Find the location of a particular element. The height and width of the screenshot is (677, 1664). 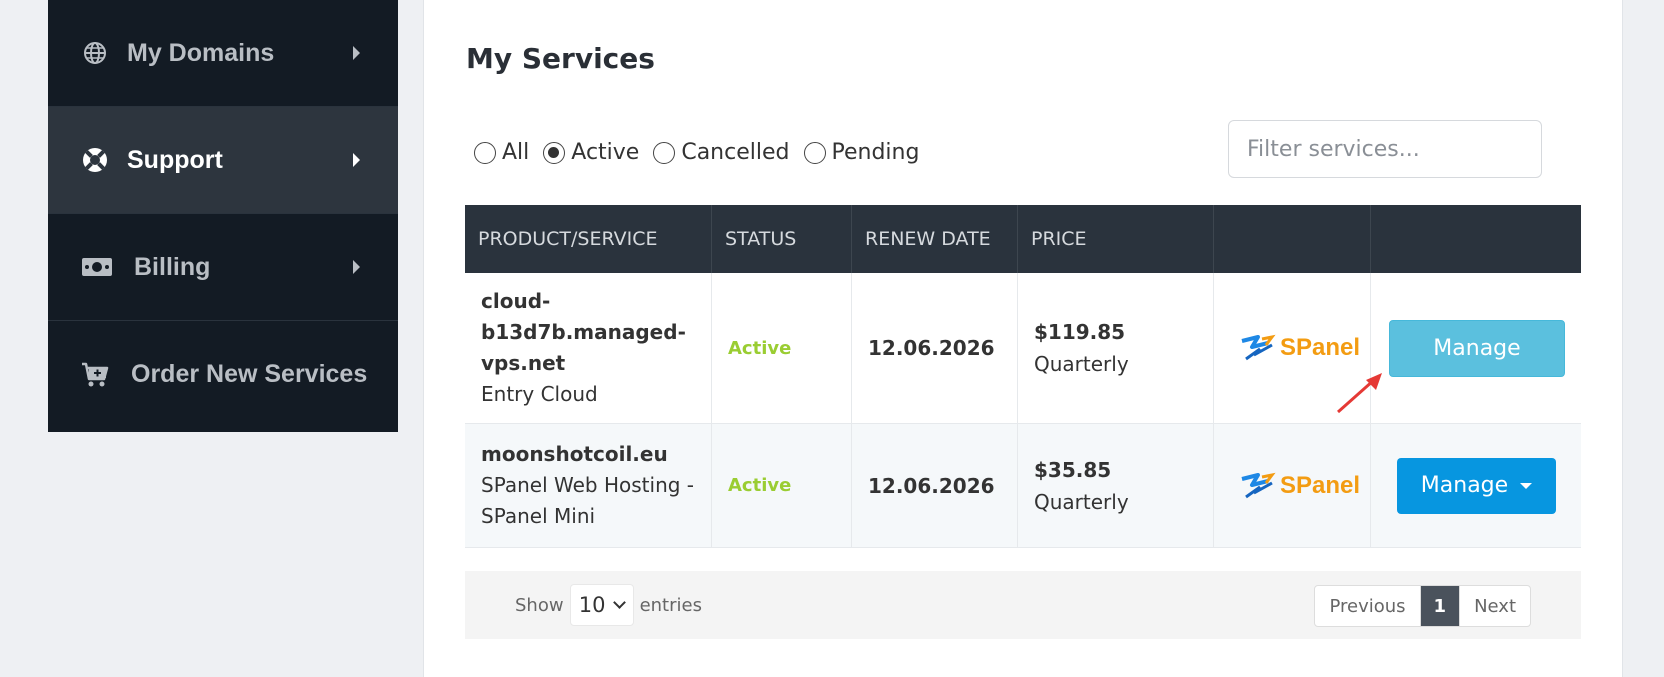

column-header-price: PRICE is located at coordinates (1116, 239).